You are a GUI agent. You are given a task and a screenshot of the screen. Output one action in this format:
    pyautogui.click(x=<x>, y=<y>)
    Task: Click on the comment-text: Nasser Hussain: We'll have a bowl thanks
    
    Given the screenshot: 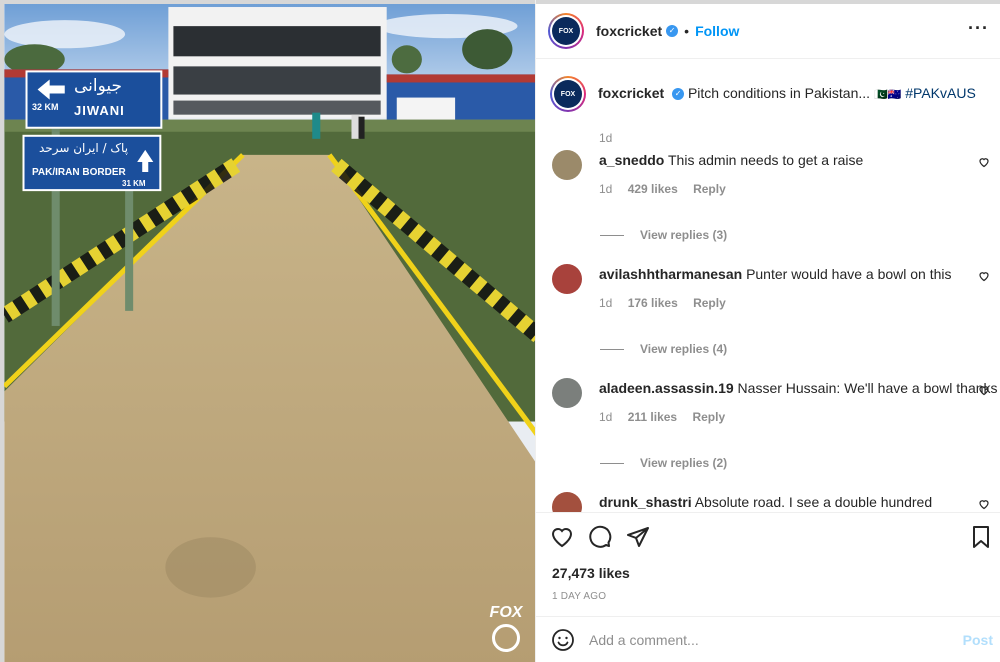 What is the action you would take?
    pyautogui.click(x=867, y=388)
    